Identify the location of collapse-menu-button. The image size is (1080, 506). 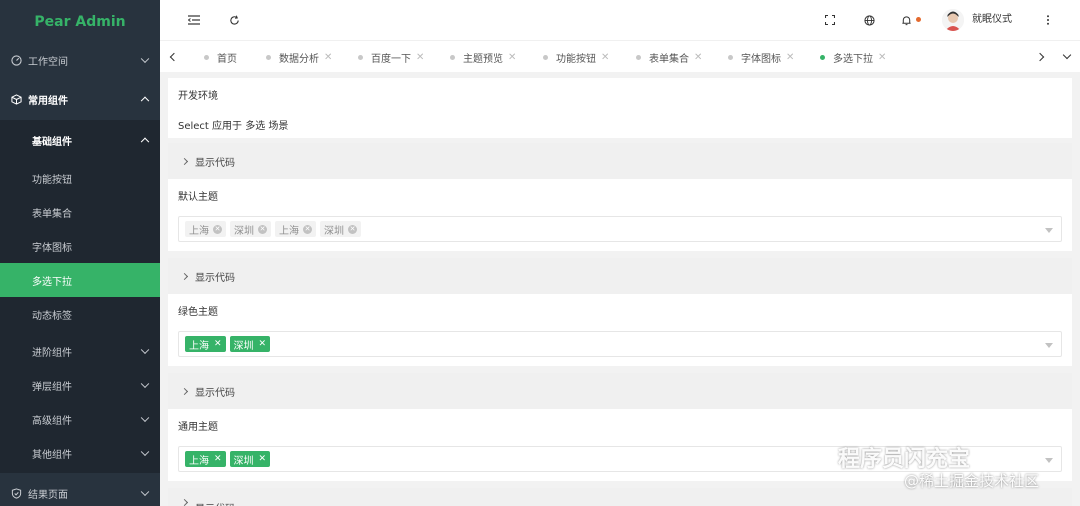
(194, 20).